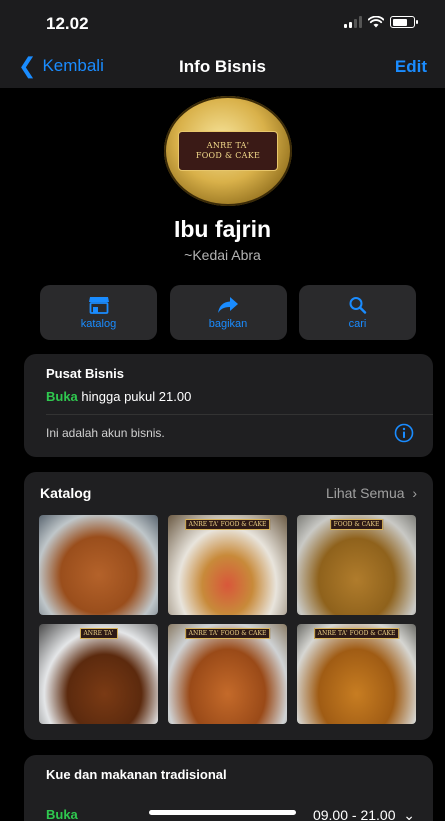  Describe the element at coordinates (357, 323) in the screenshot. I see `search-label: cari` at that location.